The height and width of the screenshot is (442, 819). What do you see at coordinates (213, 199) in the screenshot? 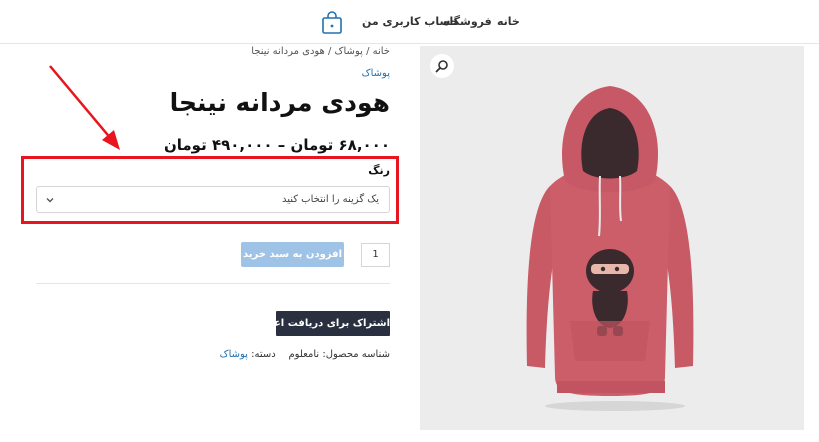
I see `color-select: یک گزینه را انتخاب کنید` at bounding box center [213, 199].